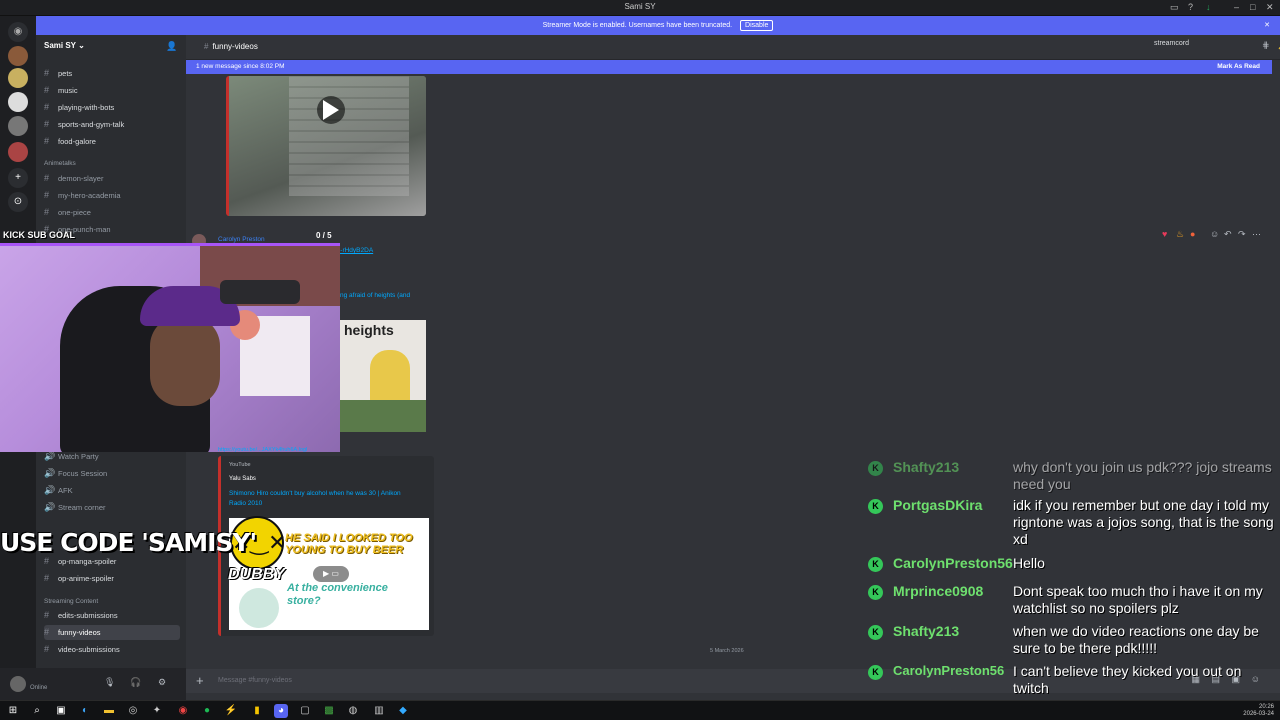 The image size is (1280, 720). What do you see at coordinates (18, 178) in the screenshot?
I see `add-server-icon: +` at bounding box center [18, 178].